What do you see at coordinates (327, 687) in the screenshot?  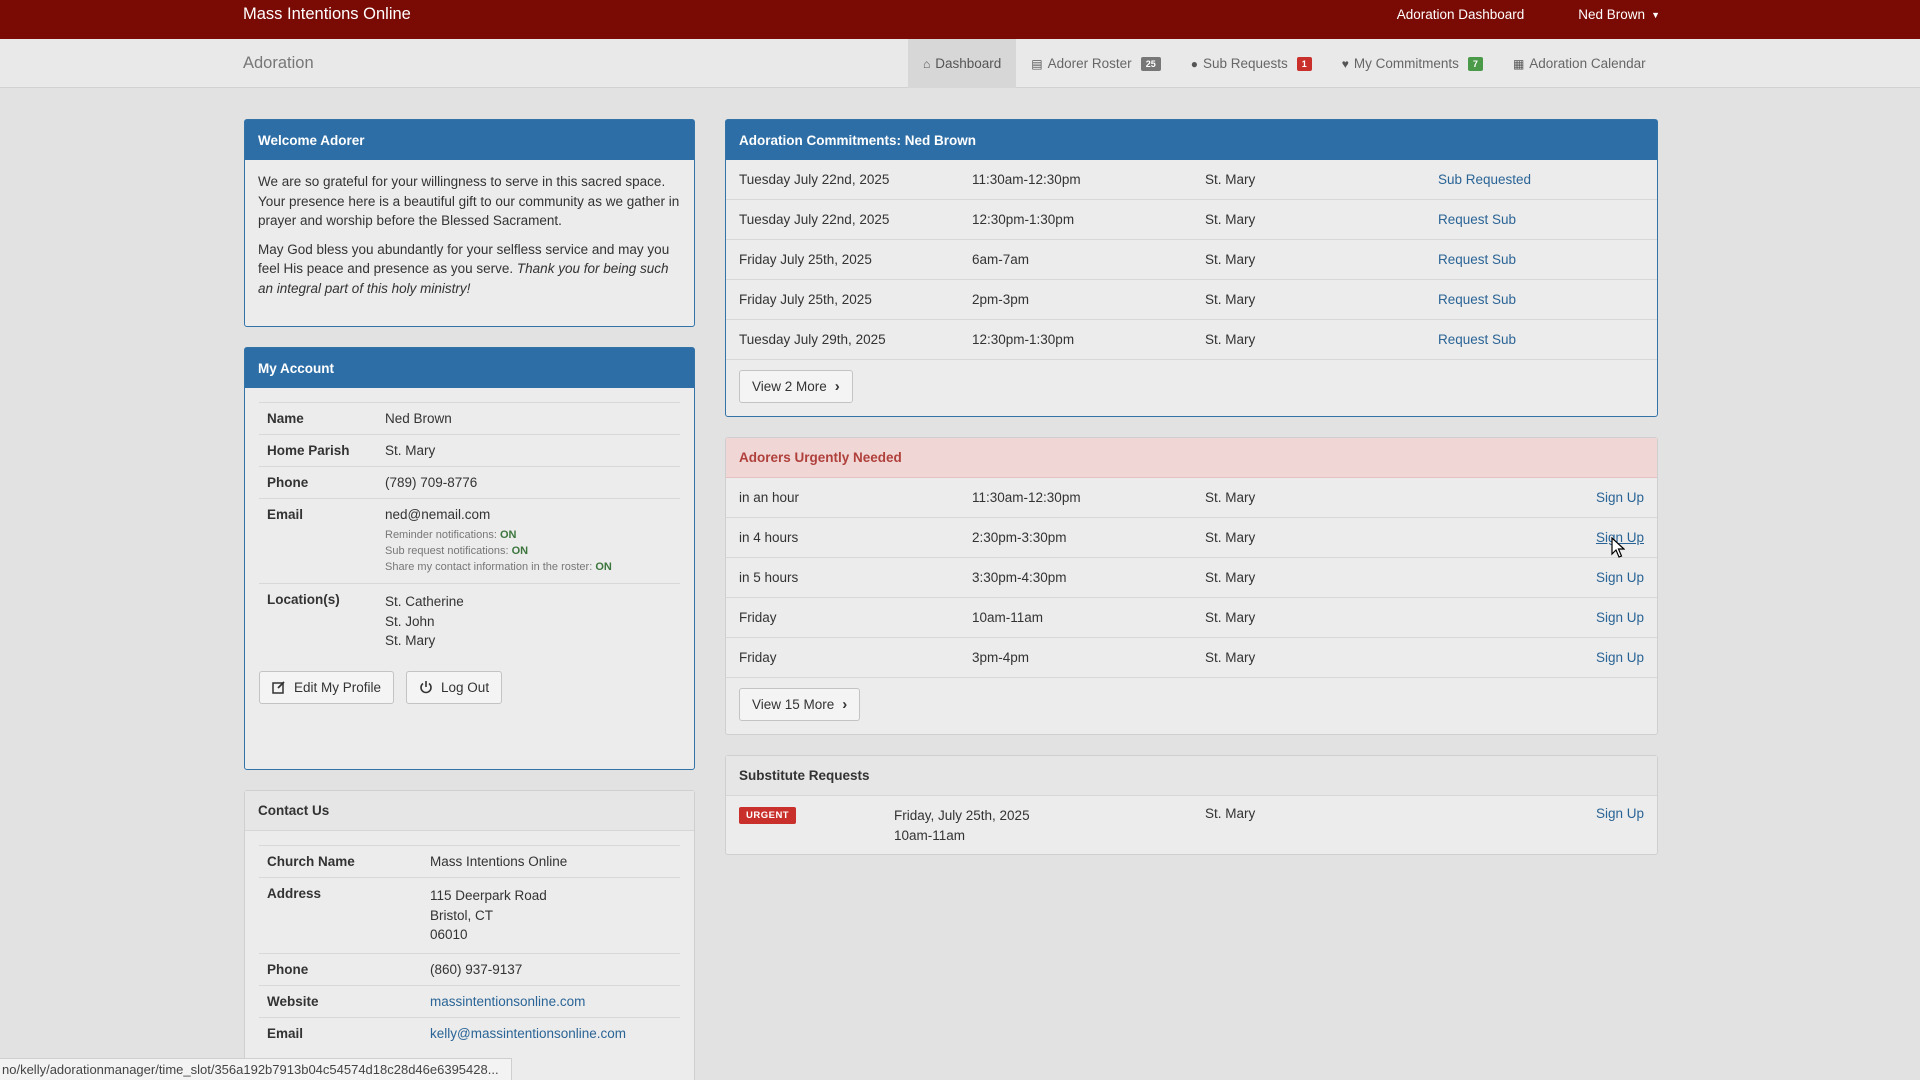 I see `edit-profile-button: Edit My Profile` at bounding box center [327, 687].